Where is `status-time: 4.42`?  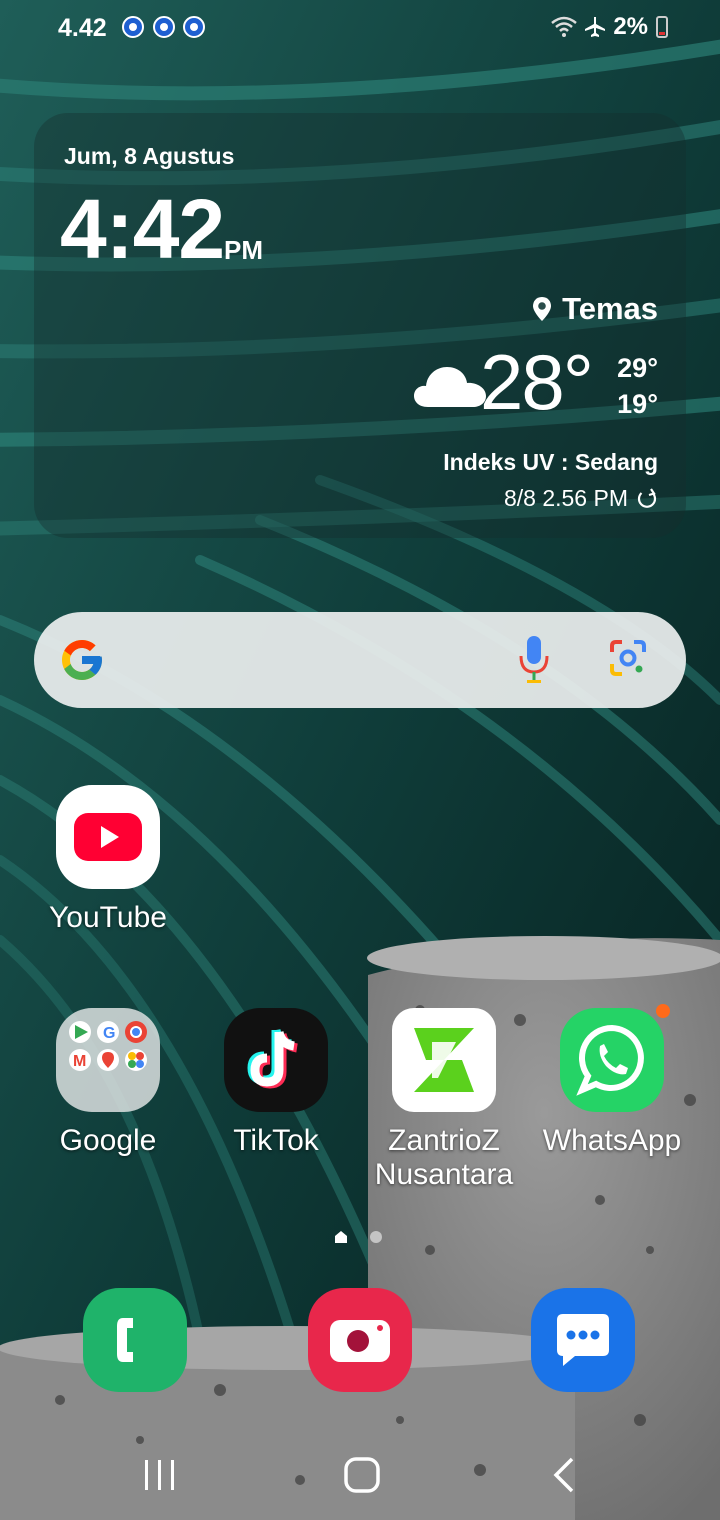 status-time: 4.42 is located at coordinates (82, 28).